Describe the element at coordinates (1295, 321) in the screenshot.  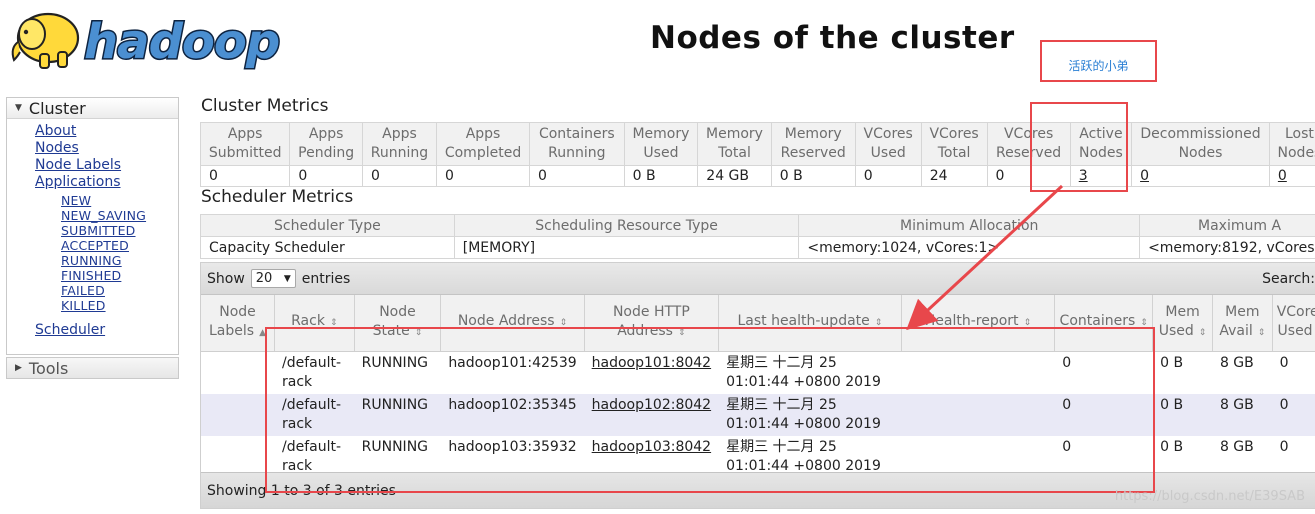
I see `nodes-column-label: VCores Used` at that location.